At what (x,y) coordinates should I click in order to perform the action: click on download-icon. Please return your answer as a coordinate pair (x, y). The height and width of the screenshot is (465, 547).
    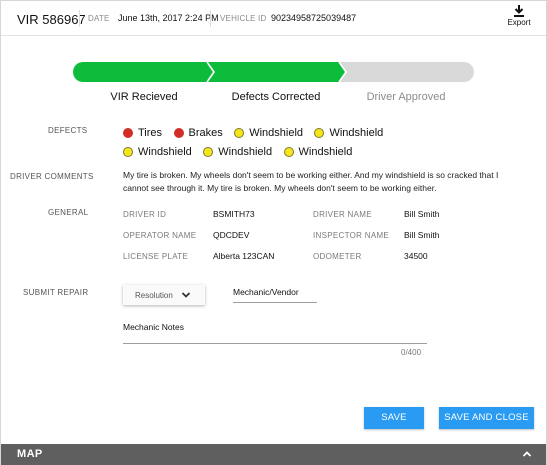
    Looking at the image, I should click on (519, 11).